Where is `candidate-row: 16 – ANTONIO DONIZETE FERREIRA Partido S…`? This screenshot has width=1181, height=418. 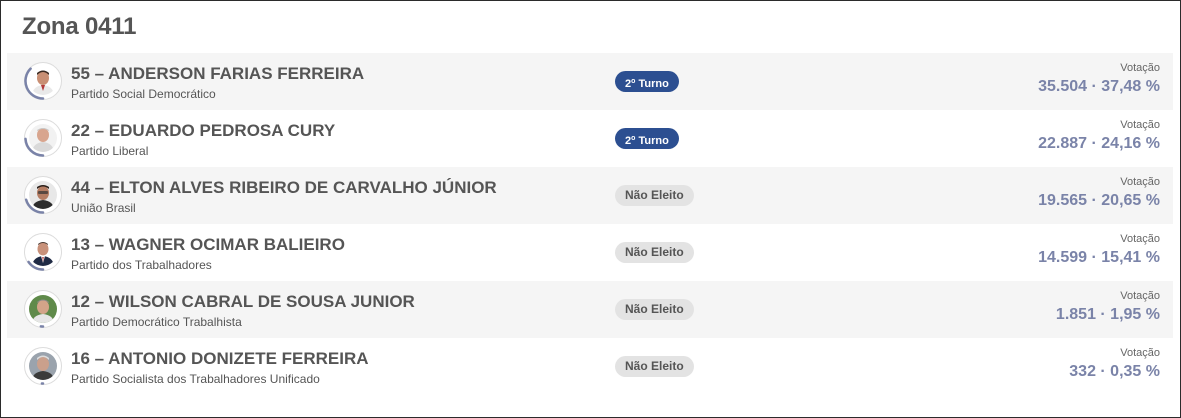 candidate-row: 16 – ANTONIO DONIZETE FERREIRA Partido S… is located at coordinates (590, 366).